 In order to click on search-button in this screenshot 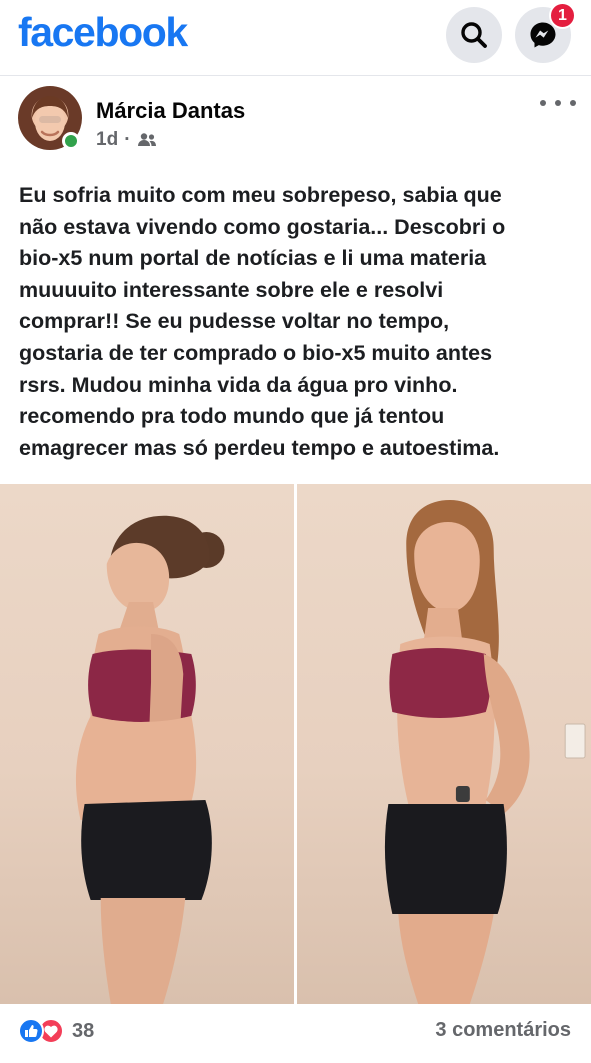, I will do `click(474, 35)`.